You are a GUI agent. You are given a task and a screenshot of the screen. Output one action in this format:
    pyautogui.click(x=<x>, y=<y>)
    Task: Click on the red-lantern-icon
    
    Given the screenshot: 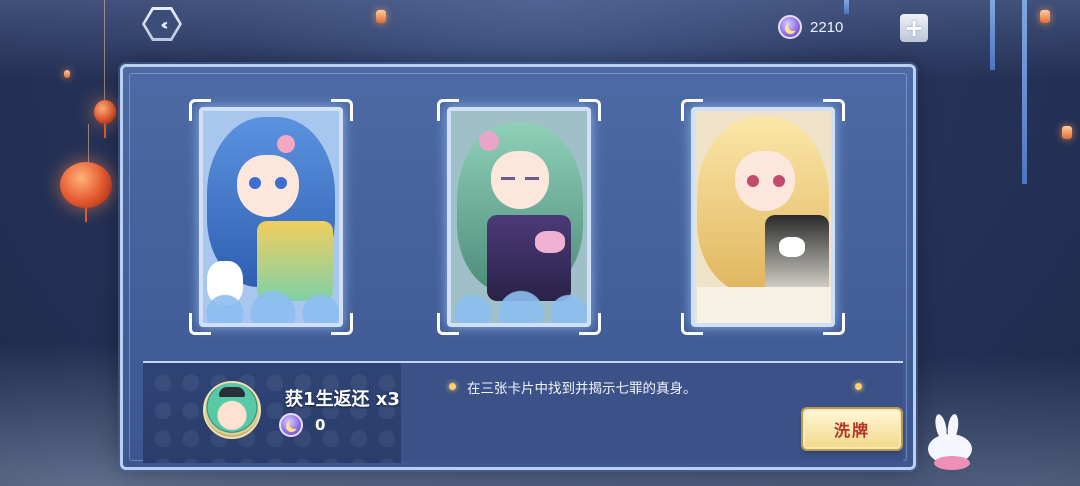 What is the action you would take?
    pyautogui.click(x=86, y=185)
    